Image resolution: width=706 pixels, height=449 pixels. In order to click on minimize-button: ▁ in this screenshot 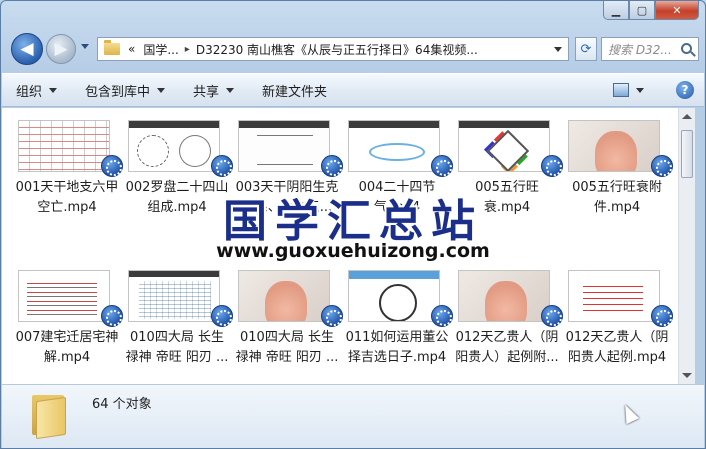, I will do `click(616, 10)`.